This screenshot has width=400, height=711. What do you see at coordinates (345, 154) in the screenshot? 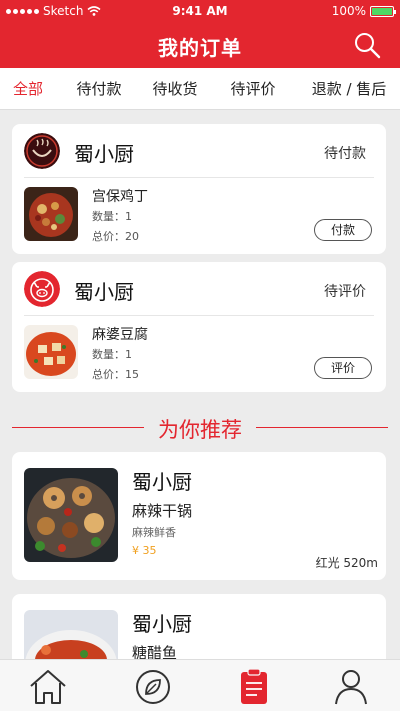
I see `order-status: 待付款` at bounding box center [345, 154].